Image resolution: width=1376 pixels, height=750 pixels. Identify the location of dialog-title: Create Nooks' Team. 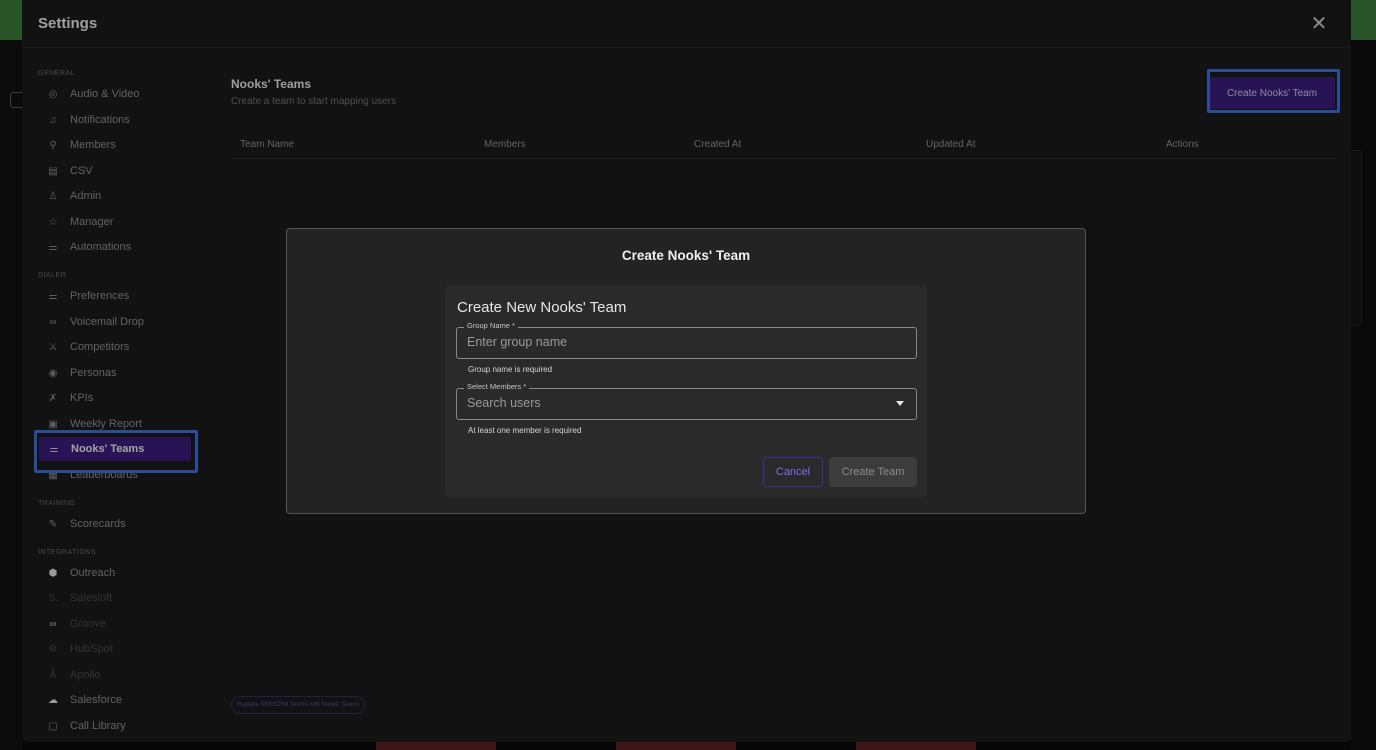
(686, 255).